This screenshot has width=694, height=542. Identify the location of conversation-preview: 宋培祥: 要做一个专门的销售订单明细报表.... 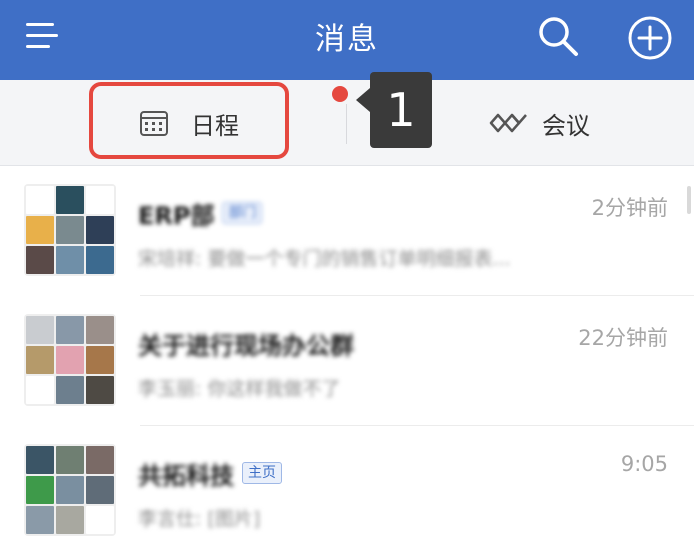
(324, 259).